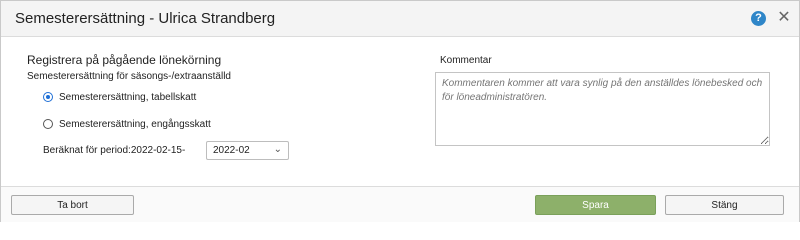  What do you see at coordinates (602, 109) in the screenshot?
I see `comment-textarea` at bounding box center [602, 109].